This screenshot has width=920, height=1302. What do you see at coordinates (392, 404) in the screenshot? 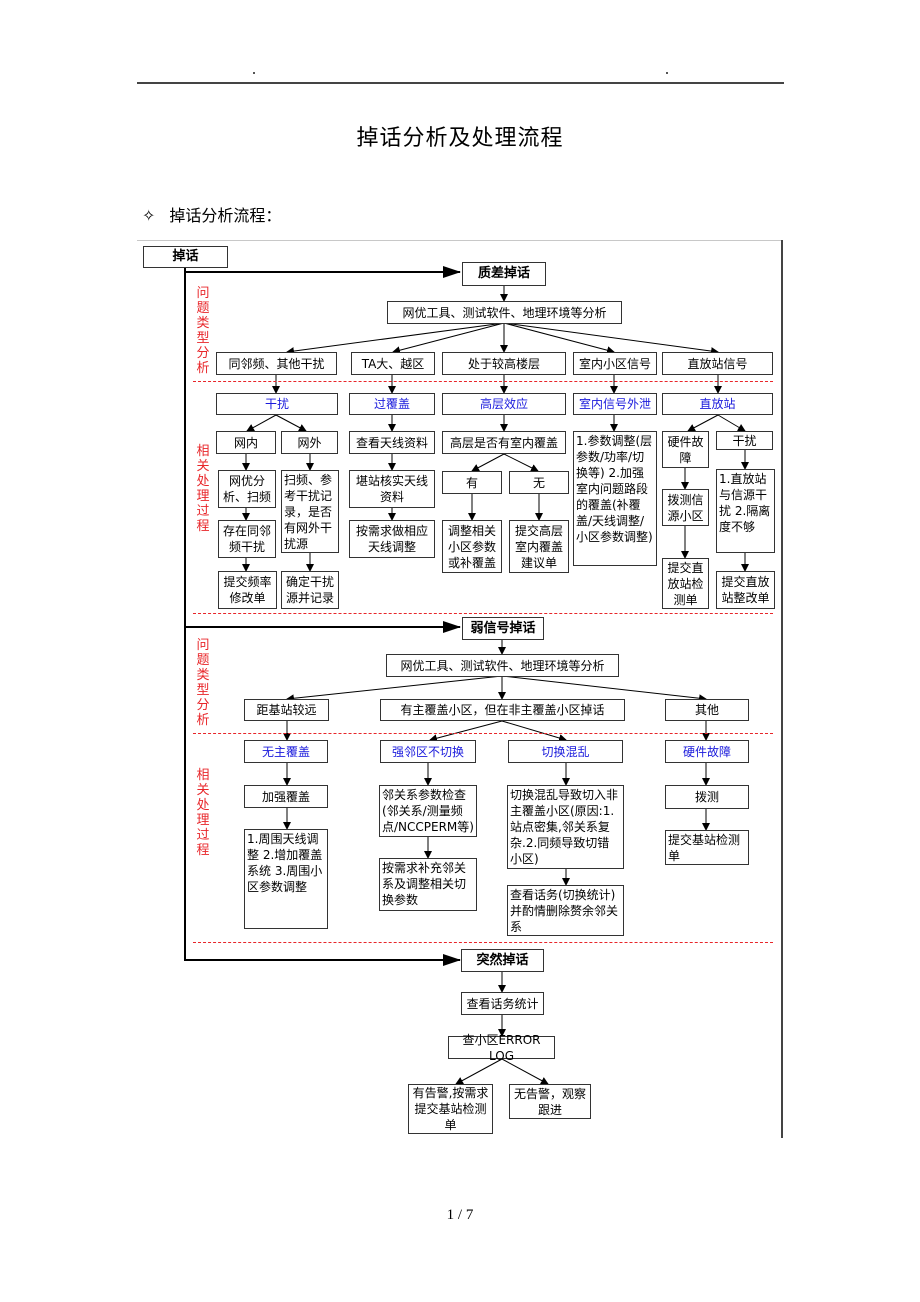
I see `node-cause-overshoot: 过覆盖` at bounding box center [392, 404].